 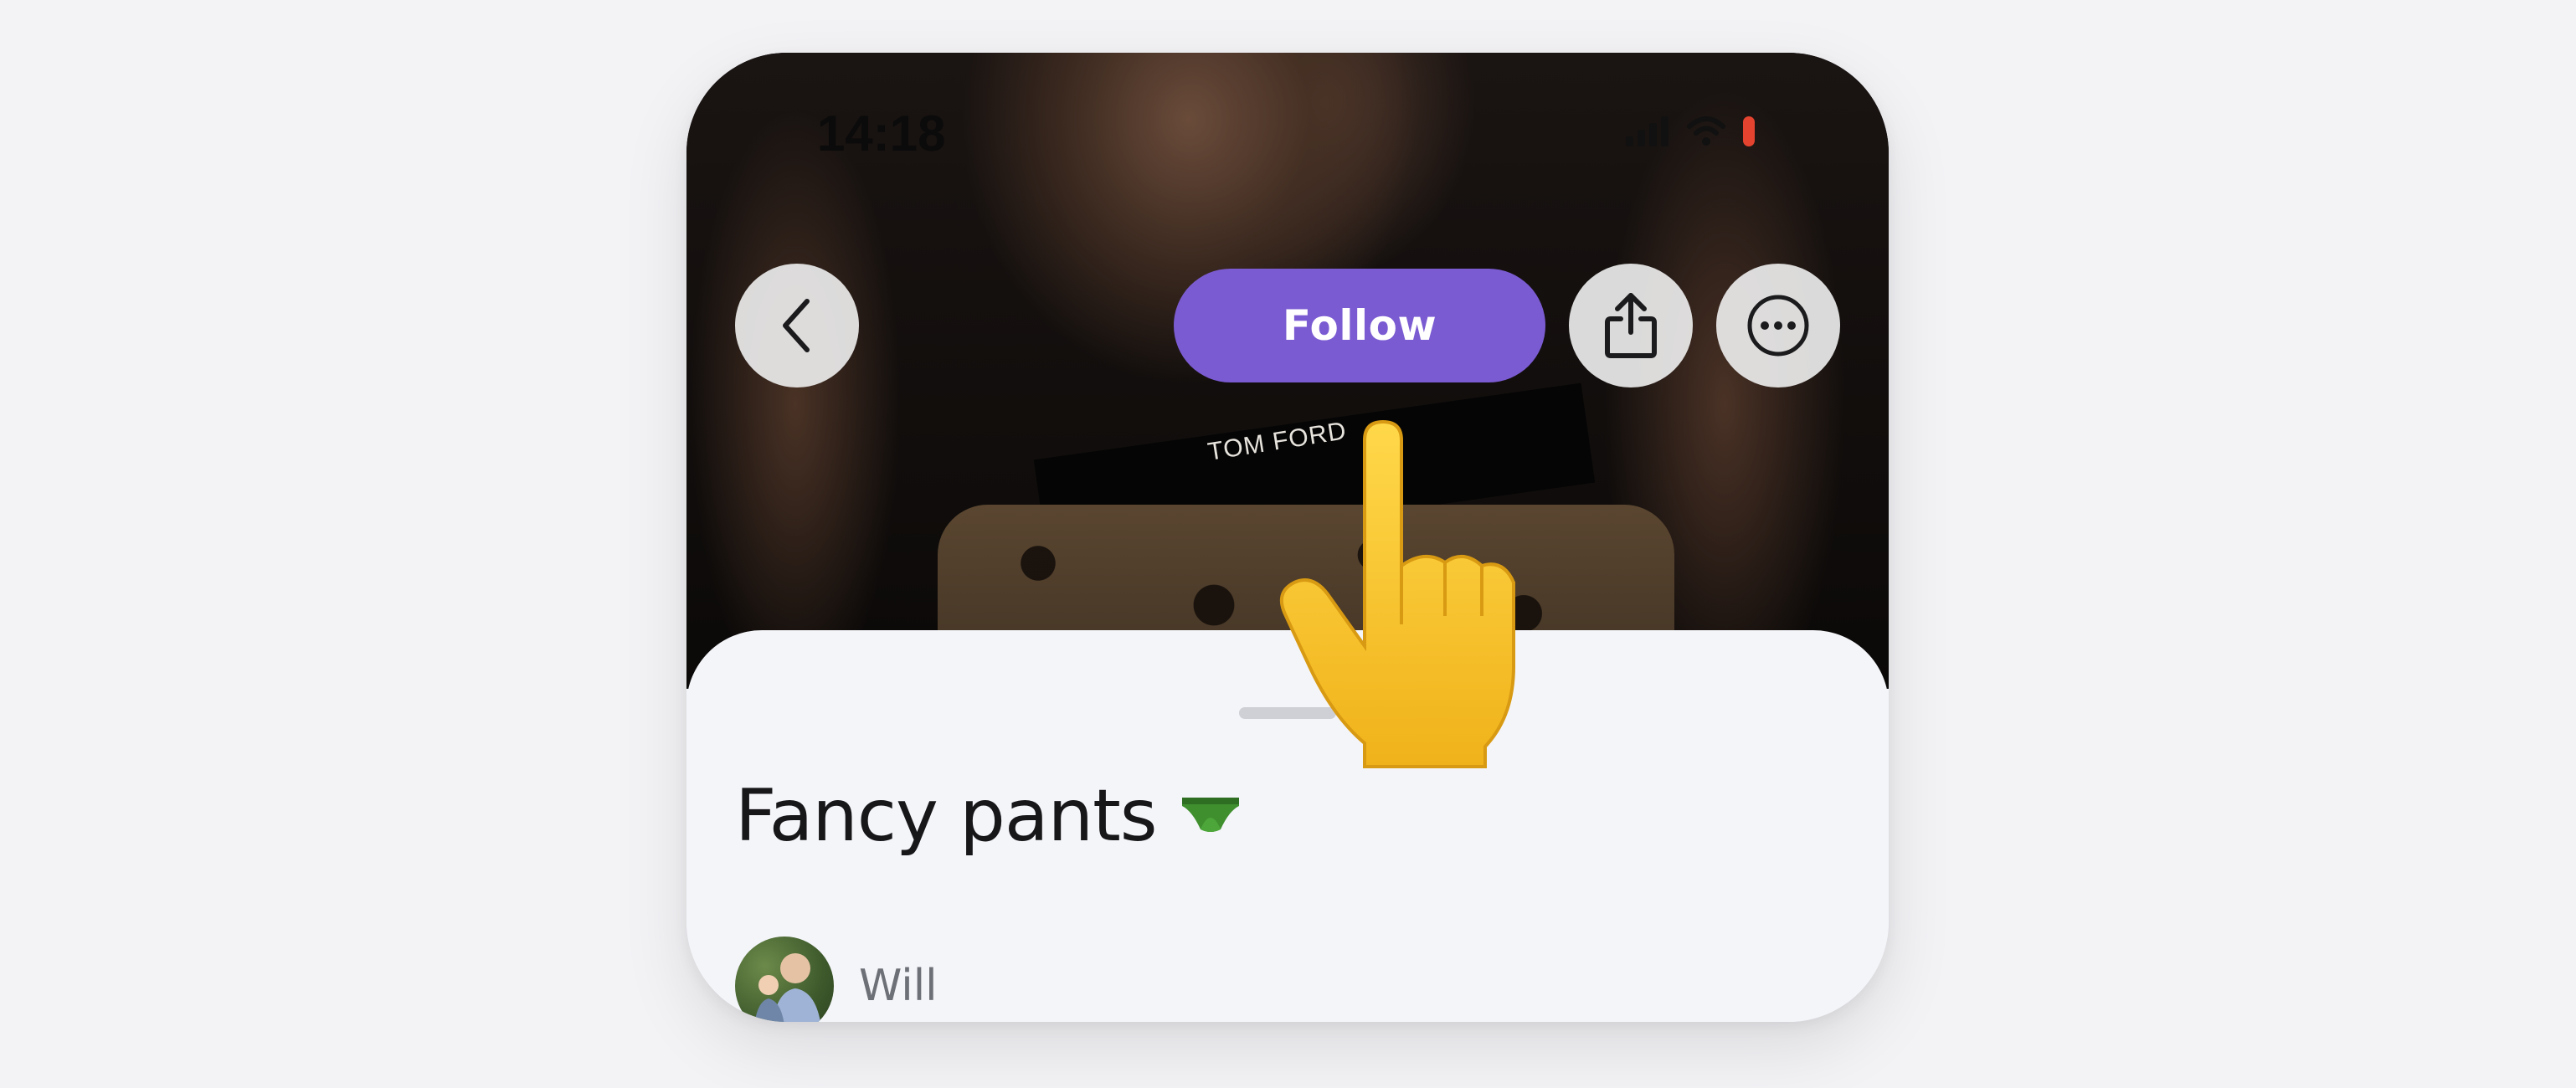 I want to click on pointing-hand-icon, so click(x=1397, y=593).